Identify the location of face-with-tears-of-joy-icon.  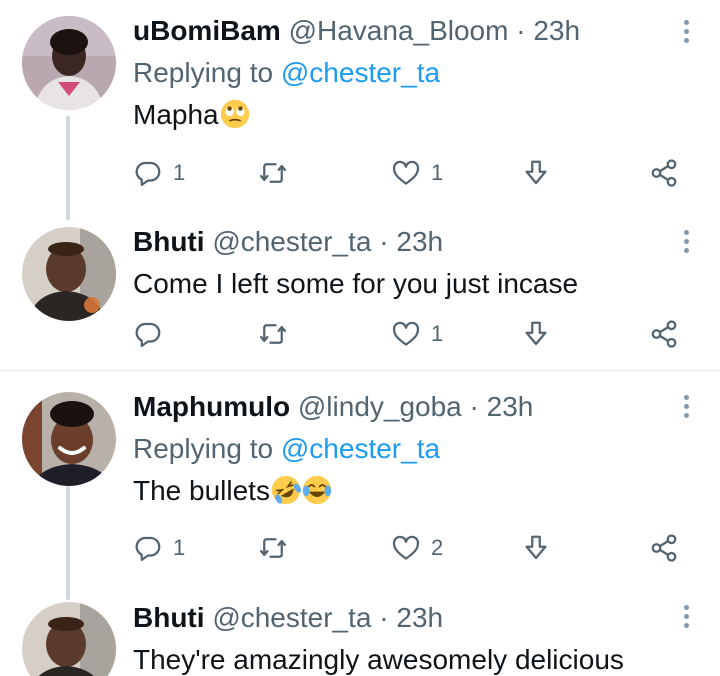
(317, 490).